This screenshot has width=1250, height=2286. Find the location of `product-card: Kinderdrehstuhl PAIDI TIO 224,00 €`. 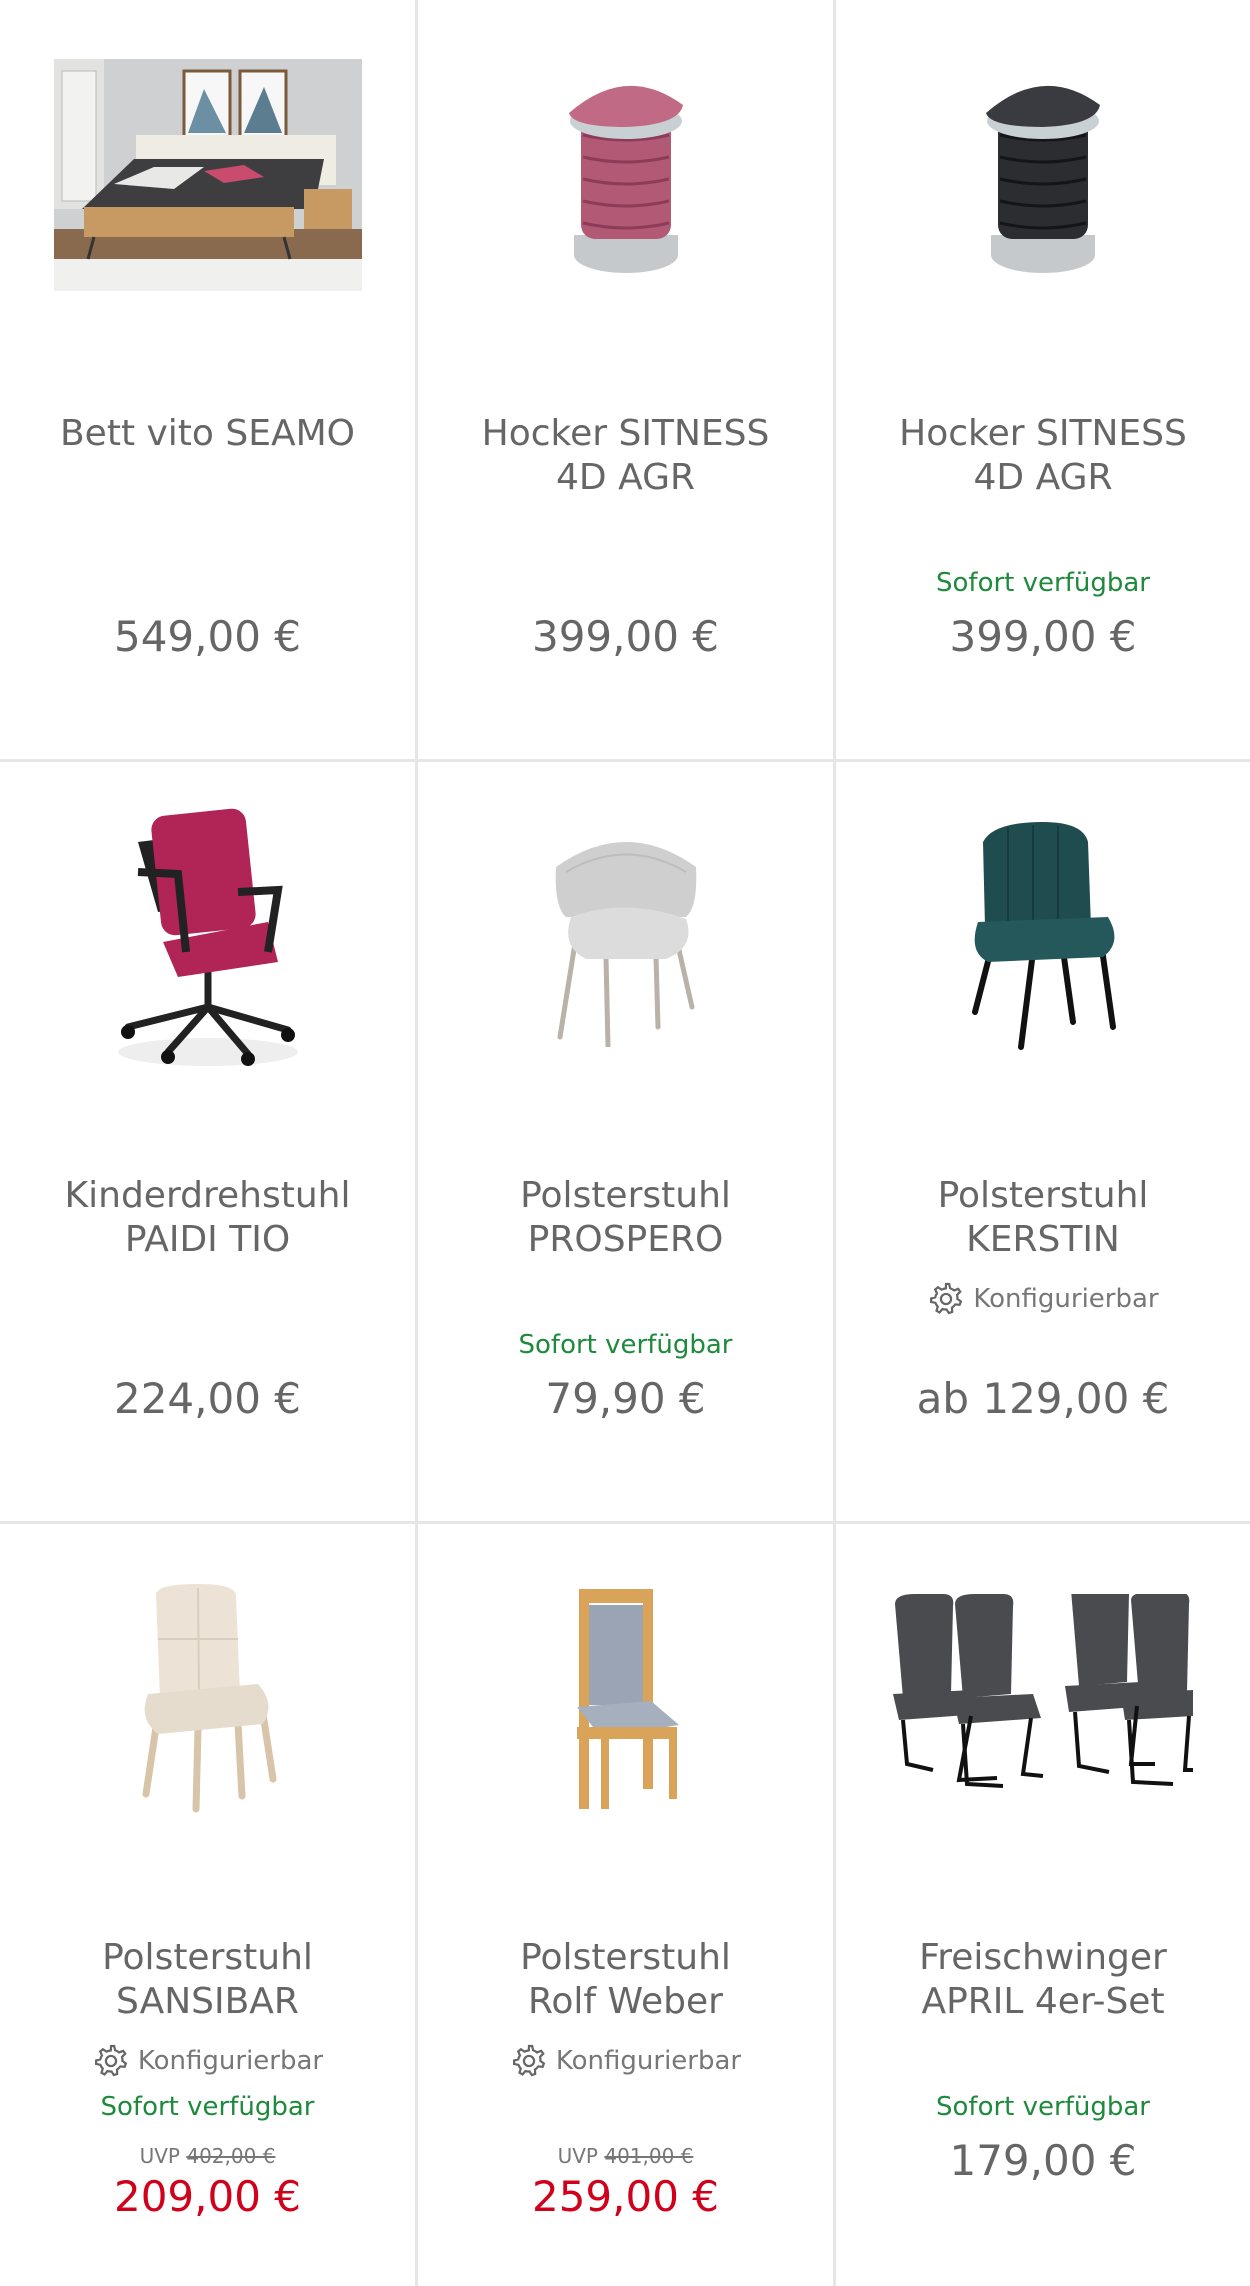

product-card: Kinderdrehstuhl PAIDI TIO 224,00 € is located at coordinates (209, 1143).